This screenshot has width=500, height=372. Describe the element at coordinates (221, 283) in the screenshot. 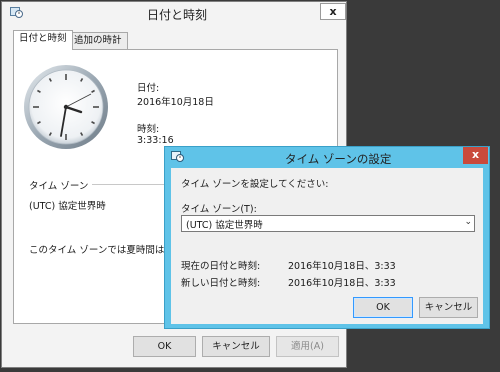

I see `new-datetime-label: 新しい日付と時刻:` at that location.